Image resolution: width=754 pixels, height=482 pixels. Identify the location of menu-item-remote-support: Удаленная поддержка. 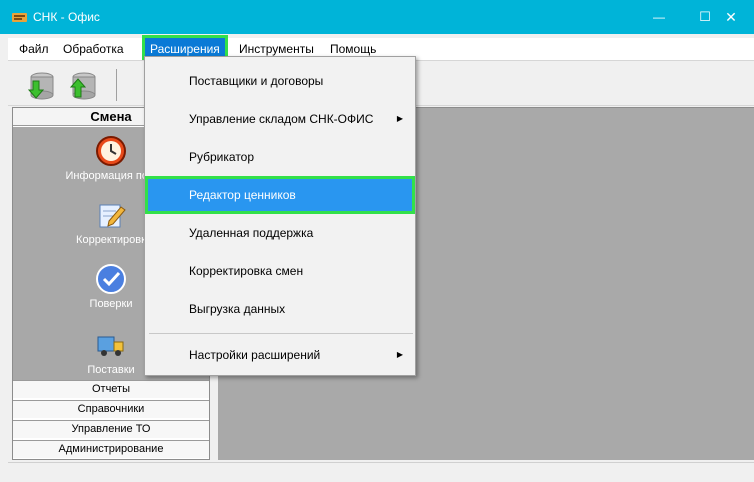
(280, 233).